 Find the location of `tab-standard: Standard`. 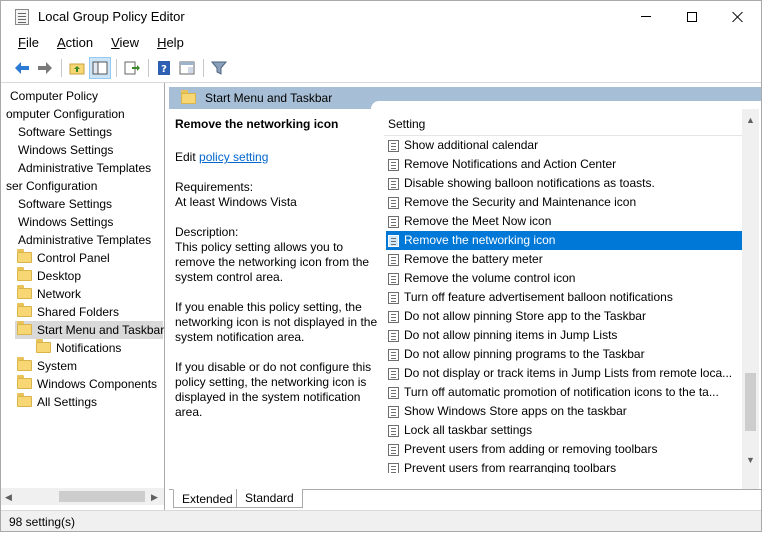

tab-standard: Standard is located at coordinates (269, 498).